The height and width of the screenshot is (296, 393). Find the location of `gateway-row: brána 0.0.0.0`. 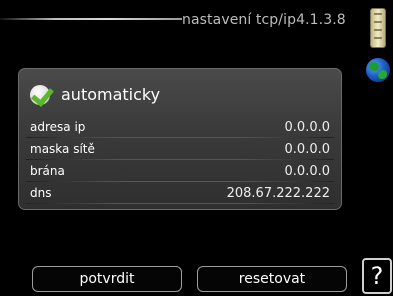

gateway-row: brána 0.0.0.0 is located at coordinates (180, 171).